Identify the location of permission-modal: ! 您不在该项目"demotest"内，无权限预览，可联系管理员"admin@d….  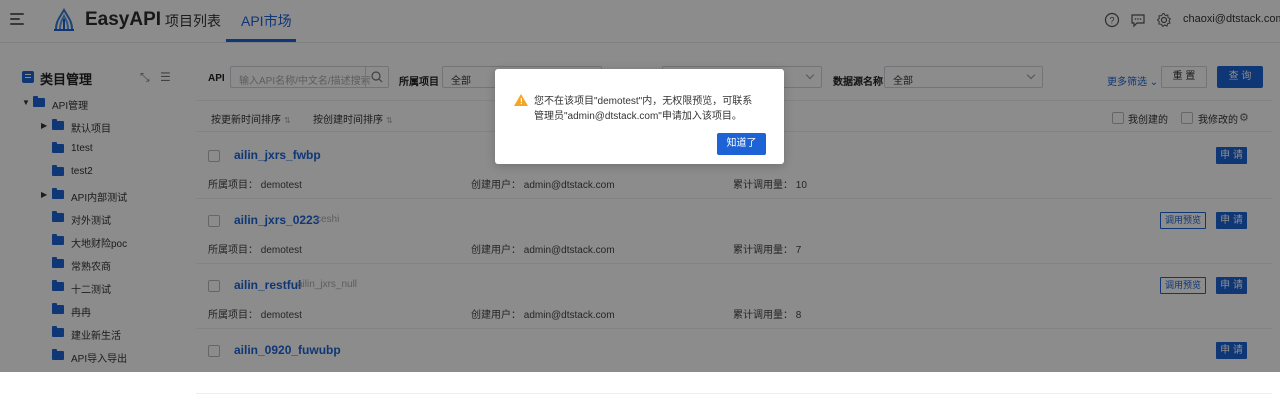
(639, 116).